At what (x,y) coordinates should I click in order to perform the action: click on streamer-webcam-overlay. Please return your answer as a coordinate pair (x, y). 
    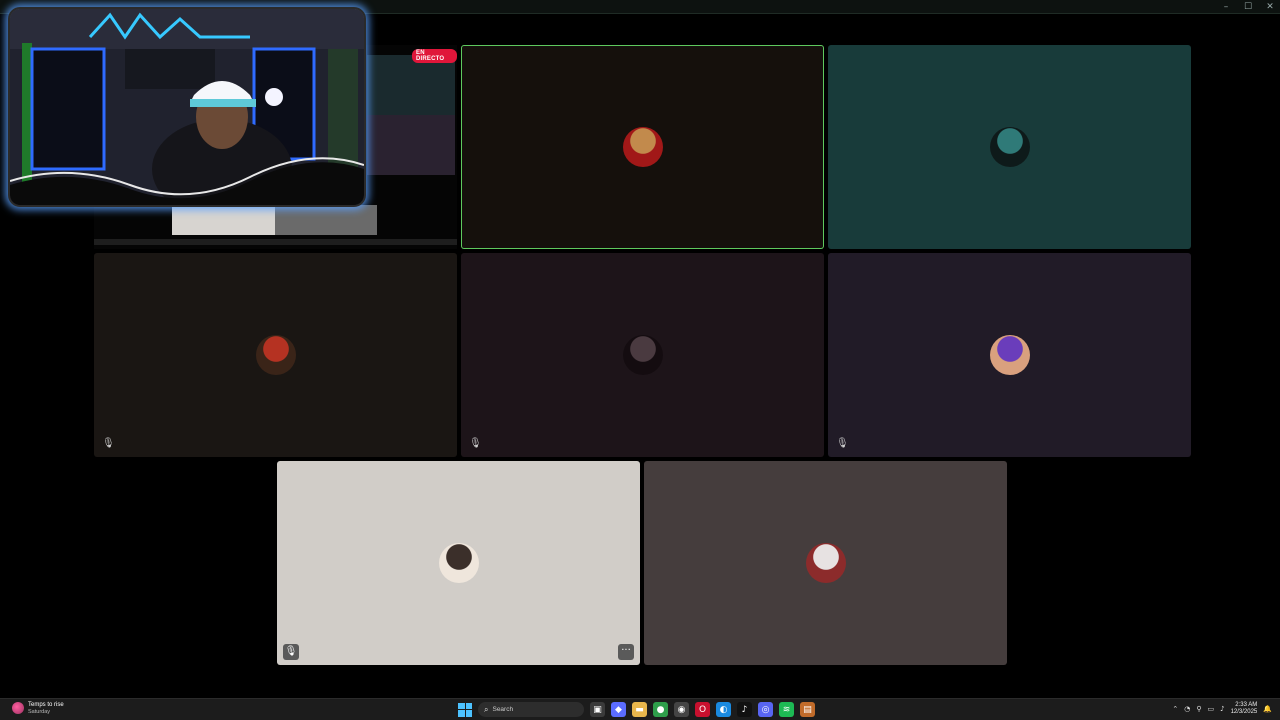
    Looking at the image, I should click on (187, 107).